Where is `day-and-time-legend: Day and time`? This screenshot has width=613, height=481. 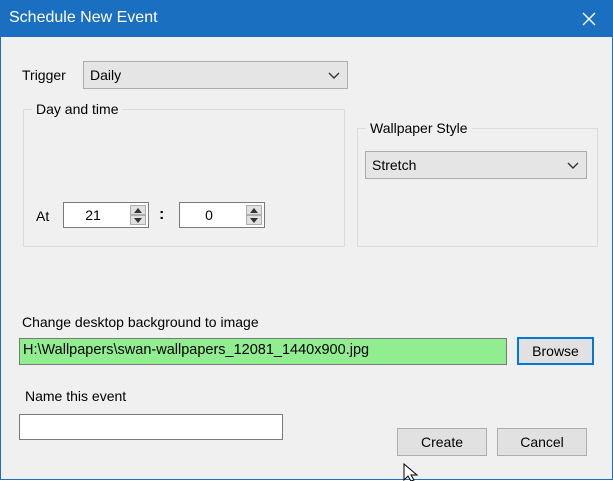 day-and-time-legend: Day and time is located at coordinates (77, 109).